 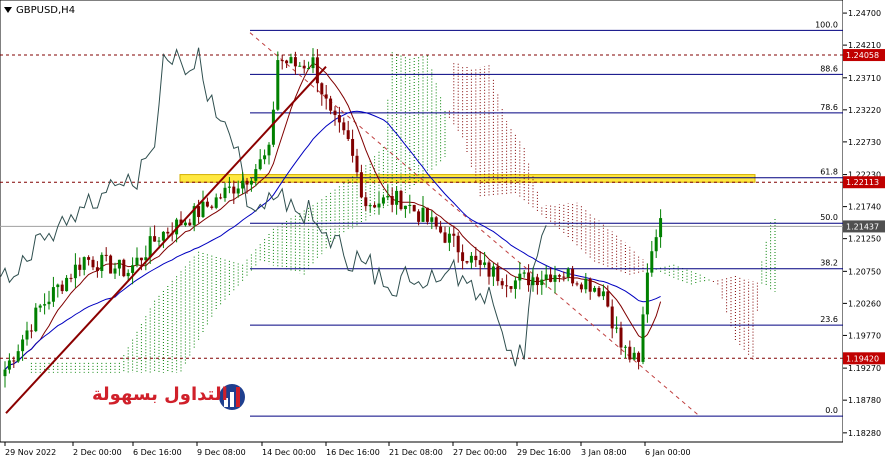 I want to click on fib-label: 61.8, so click(x=829, y=172).